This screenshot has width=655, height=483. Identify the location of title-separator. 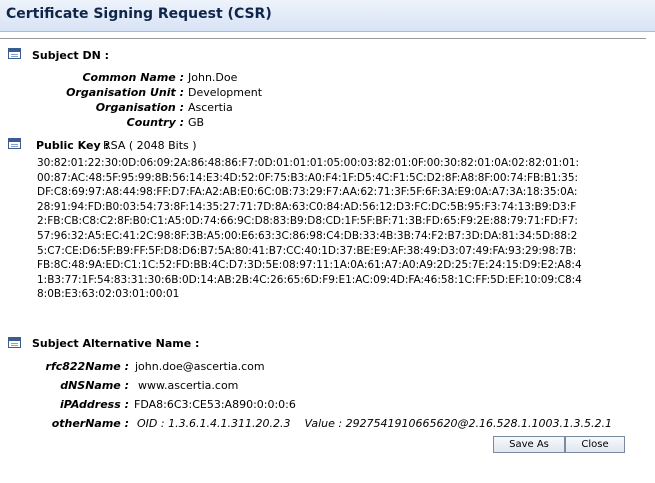
(323, 38).